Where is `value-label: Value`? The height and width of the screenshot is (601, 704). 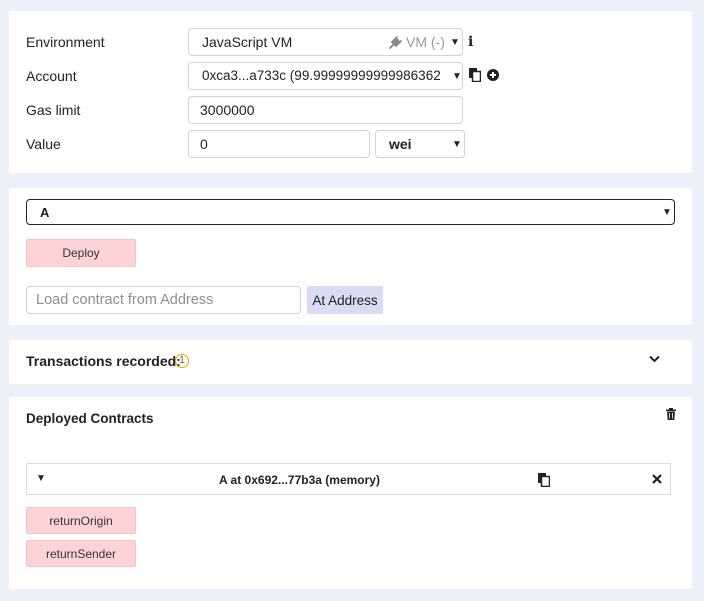
value-label: Value is located at coordinates (43, 144).